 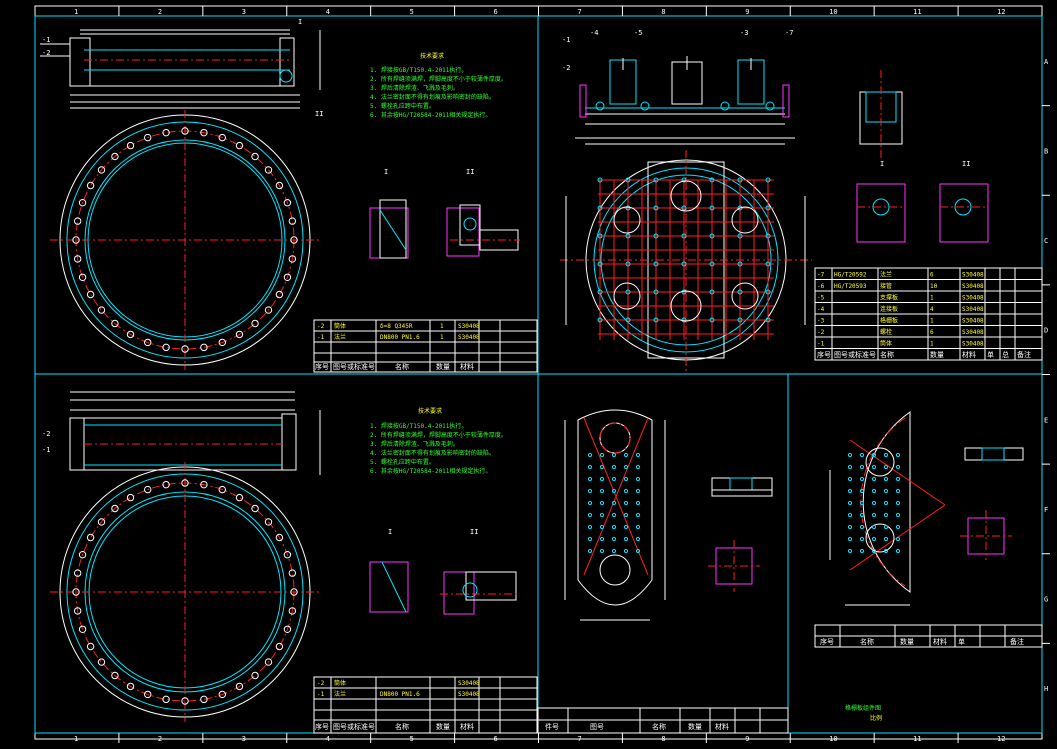 I want to click on row-marker: E, so click(x=1046, y=420).